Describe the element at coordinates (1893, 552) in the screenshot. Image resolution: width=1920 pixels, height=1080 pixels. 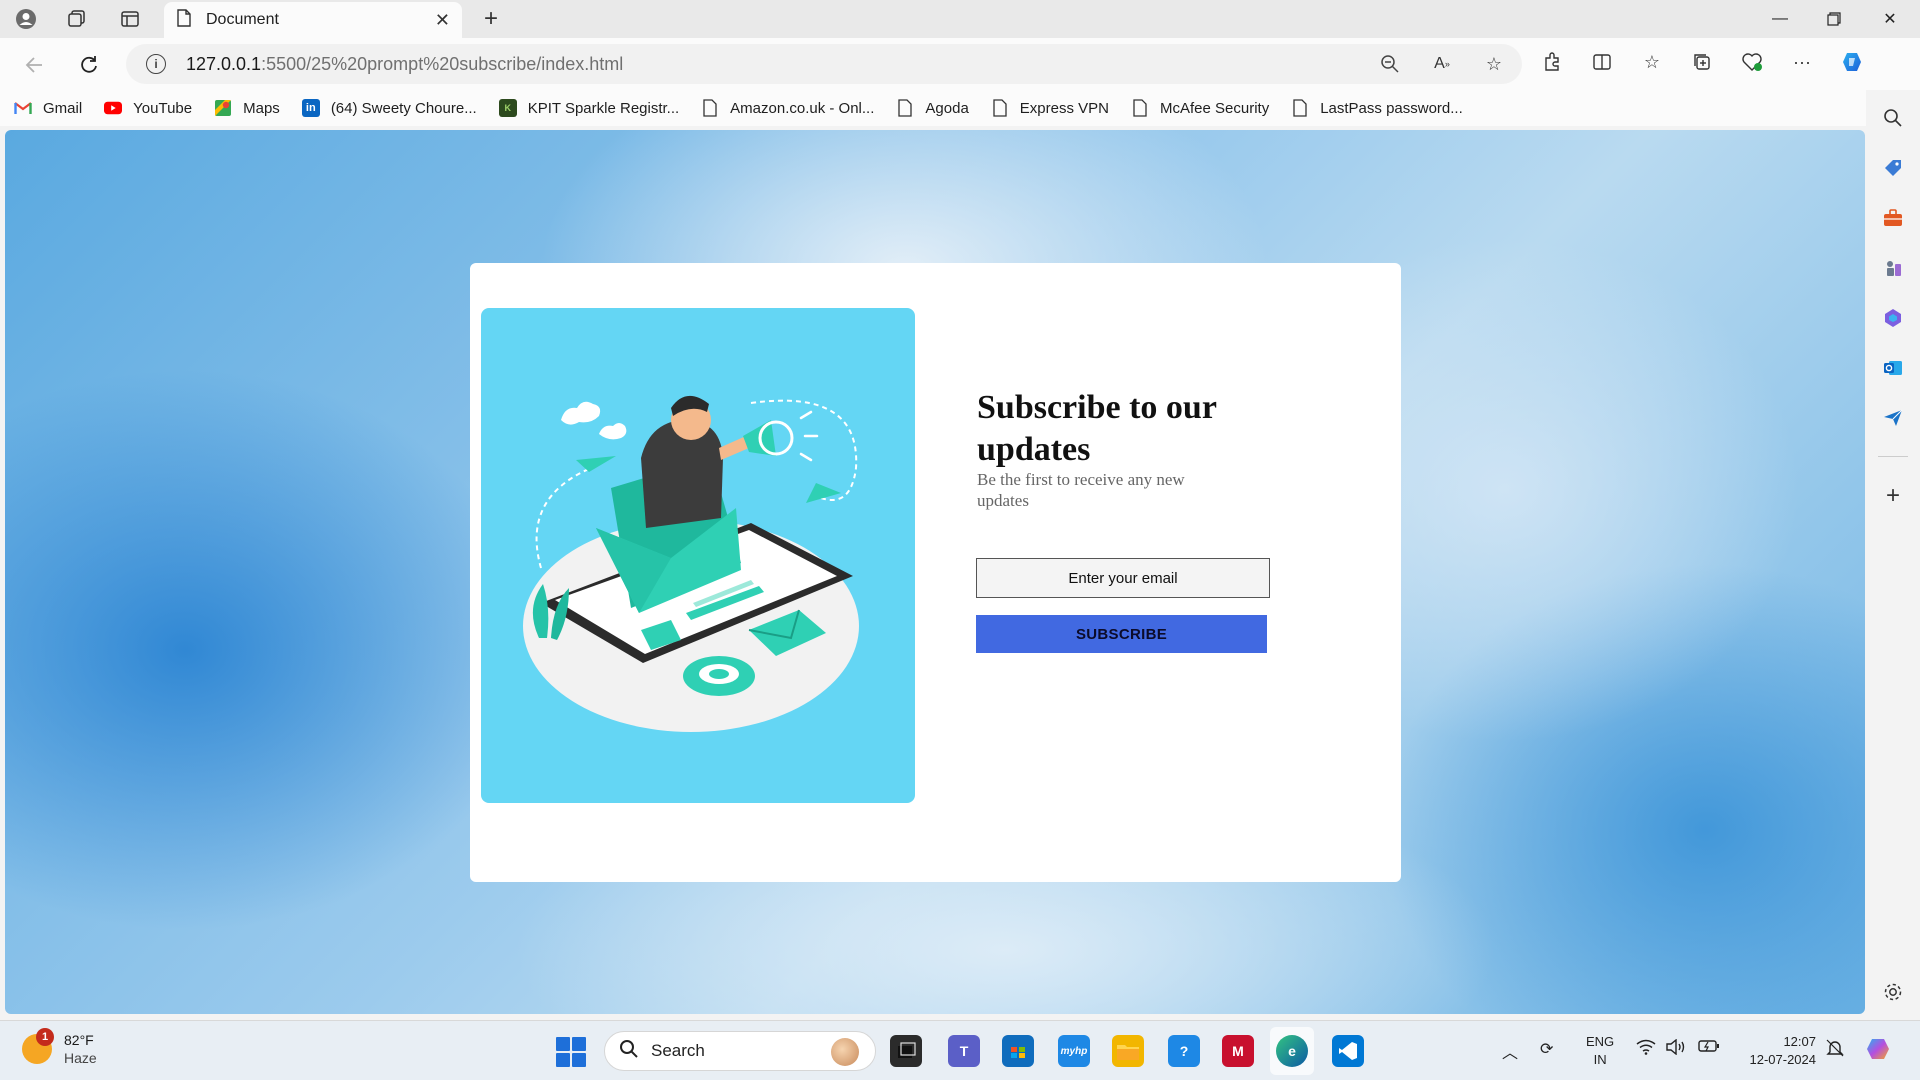
I see `edge-sidebar: +` at that location.